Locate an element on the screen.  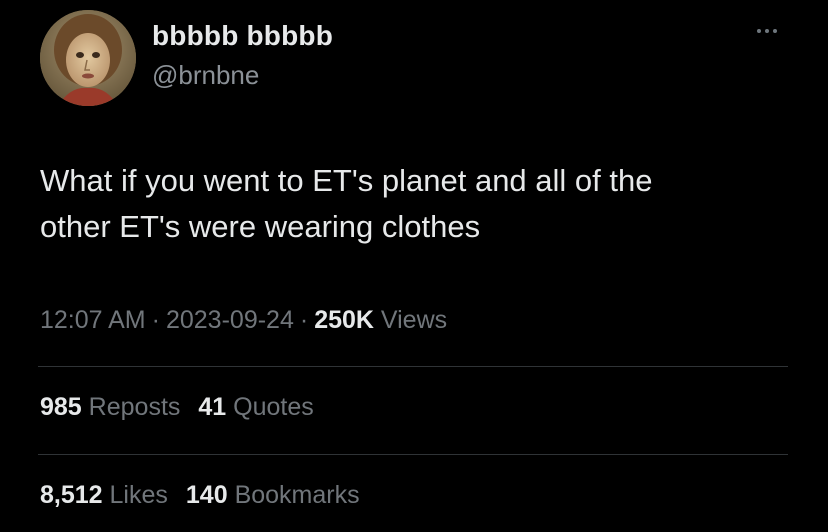
tweet-date: 2023-09-24 is located at coordinates (230, 320).